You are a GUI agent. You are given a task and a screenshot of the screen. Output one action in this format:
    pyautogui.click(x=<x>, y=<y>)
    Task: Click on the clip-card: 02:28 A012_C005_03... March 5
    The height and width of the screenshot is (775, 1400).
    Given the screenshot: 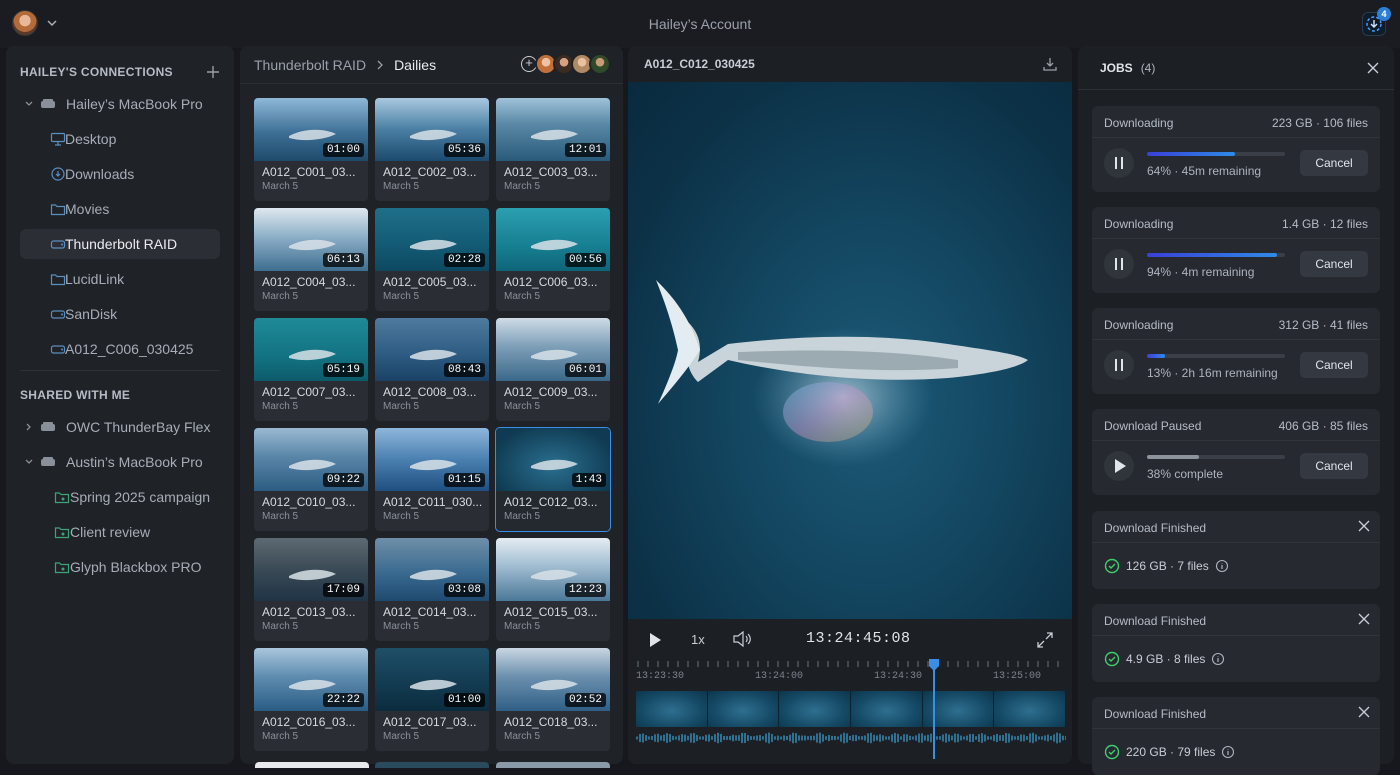 What is the action you would take?
    pyautogui.click(x=432, y=259)
    